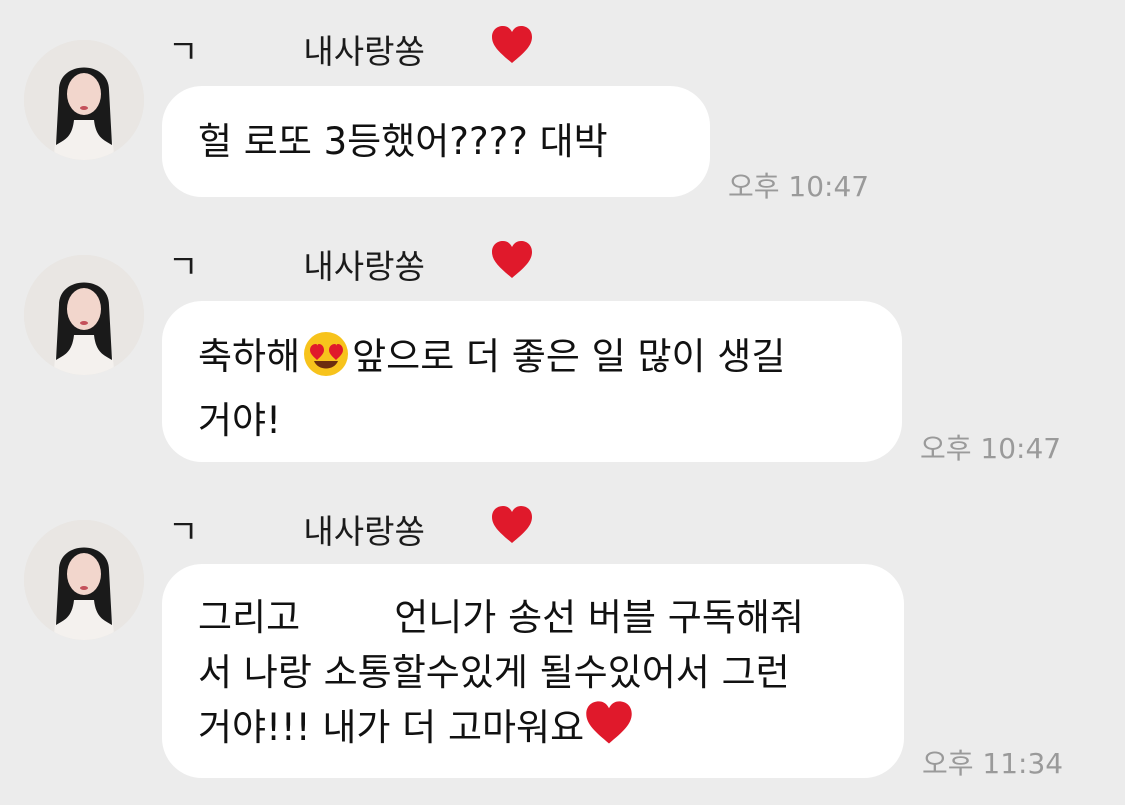  I want to click on message-bubble: 축하해 앞으로 더 좋은 일 많이 생길 거야!, so click(532, 381).